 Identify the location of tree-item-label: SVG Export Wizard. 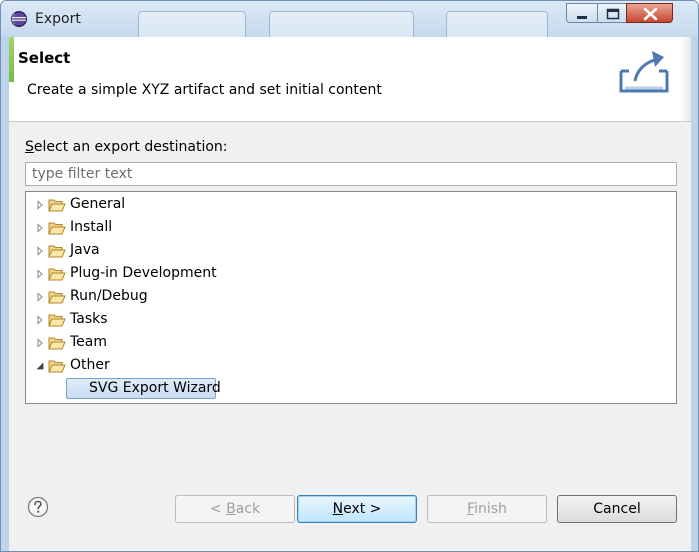
(155, 388).